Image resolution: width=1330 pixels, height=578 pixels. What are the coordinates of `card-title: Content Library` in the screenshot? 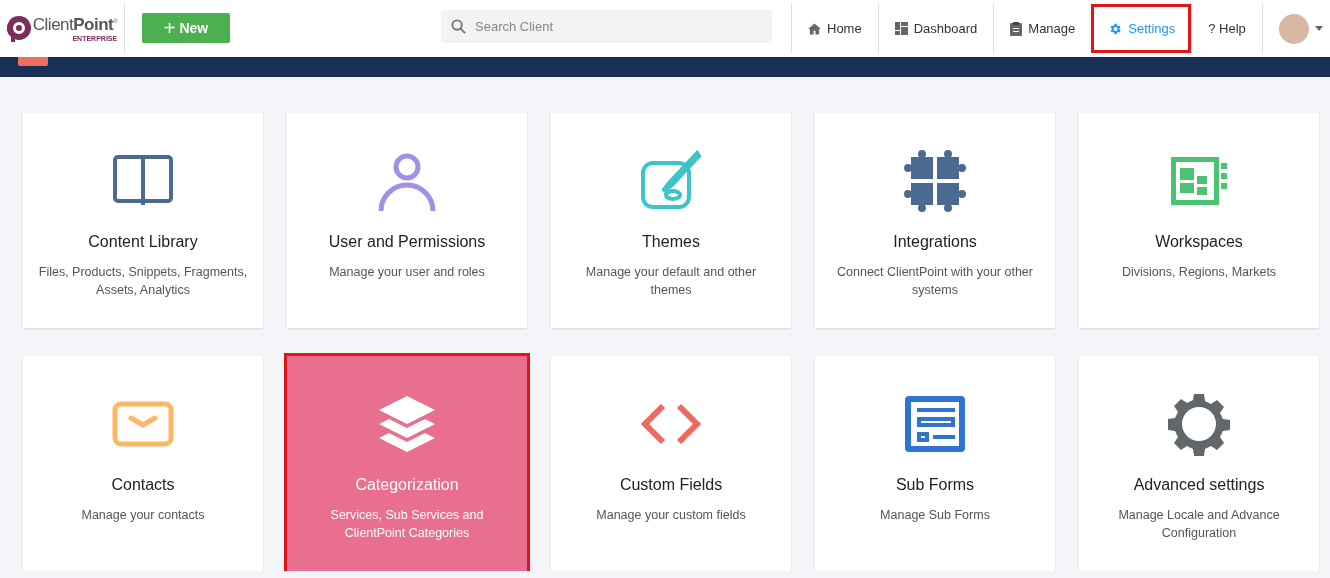 It's located at (143, 242).